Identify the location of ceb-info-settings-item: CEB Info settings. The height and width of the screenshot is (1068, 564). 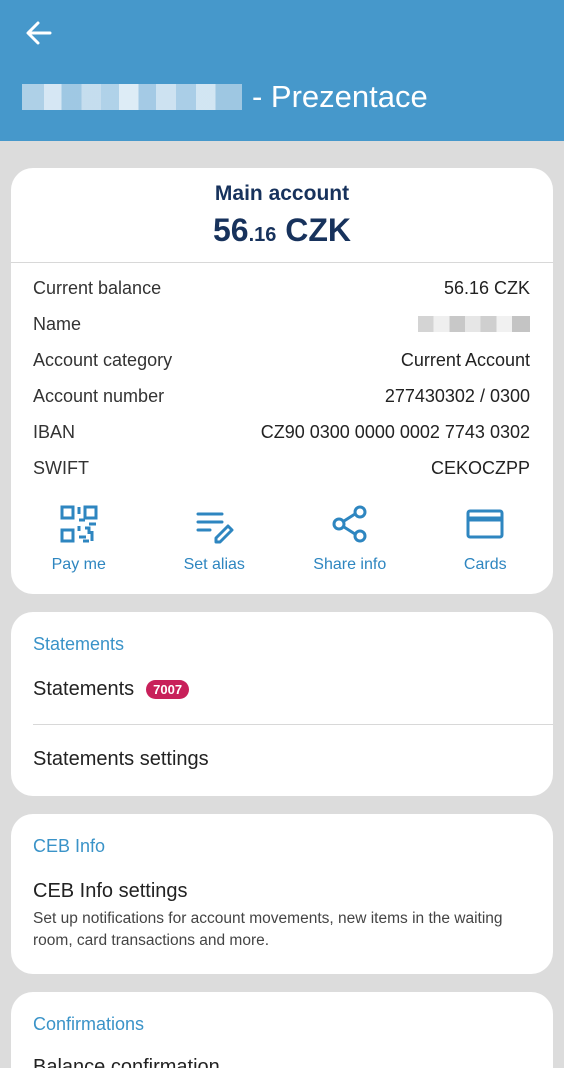
(110, 891).